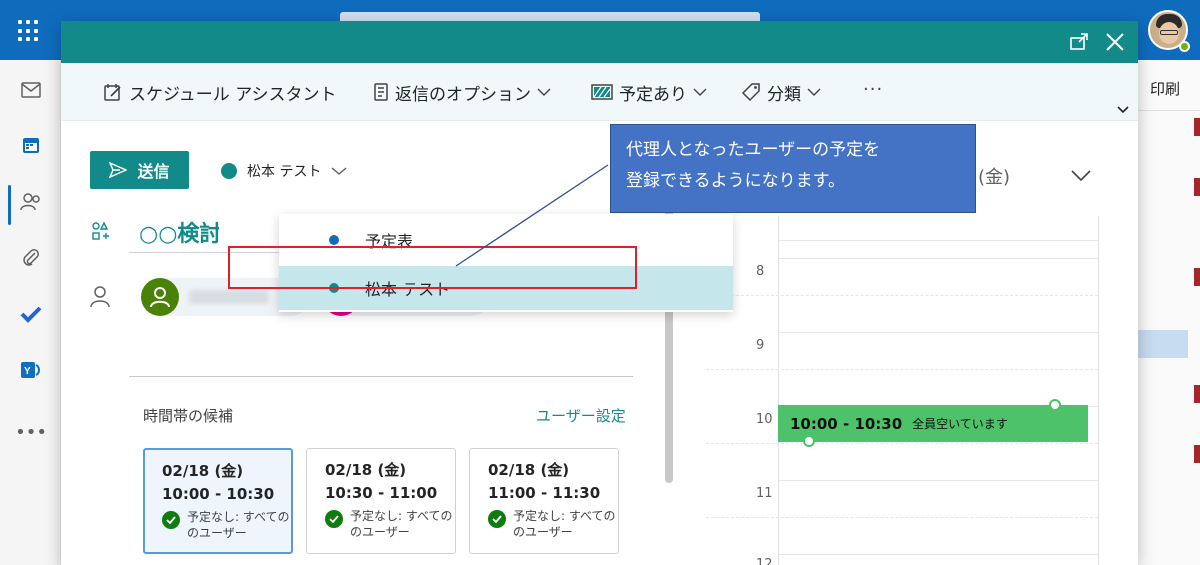  I want to click on tag-icon, so click(750, 92).